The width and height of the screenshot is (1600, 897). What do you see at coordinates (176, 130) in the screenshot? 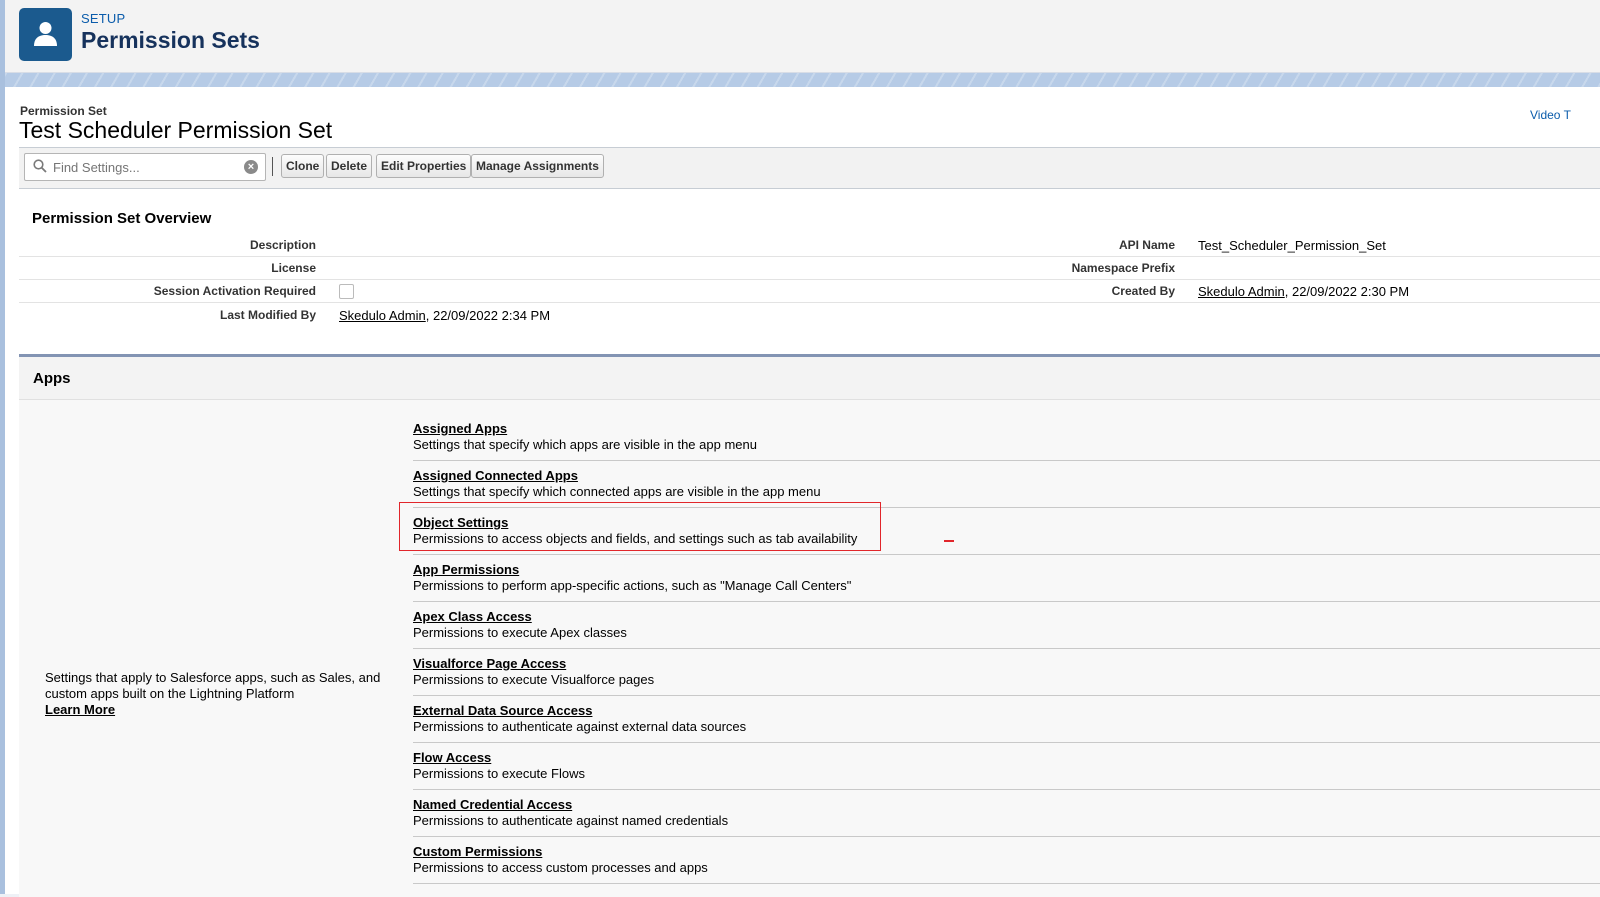
I see `record-title: Test Scheduler Permission Set` at bounding box center [176, 130].